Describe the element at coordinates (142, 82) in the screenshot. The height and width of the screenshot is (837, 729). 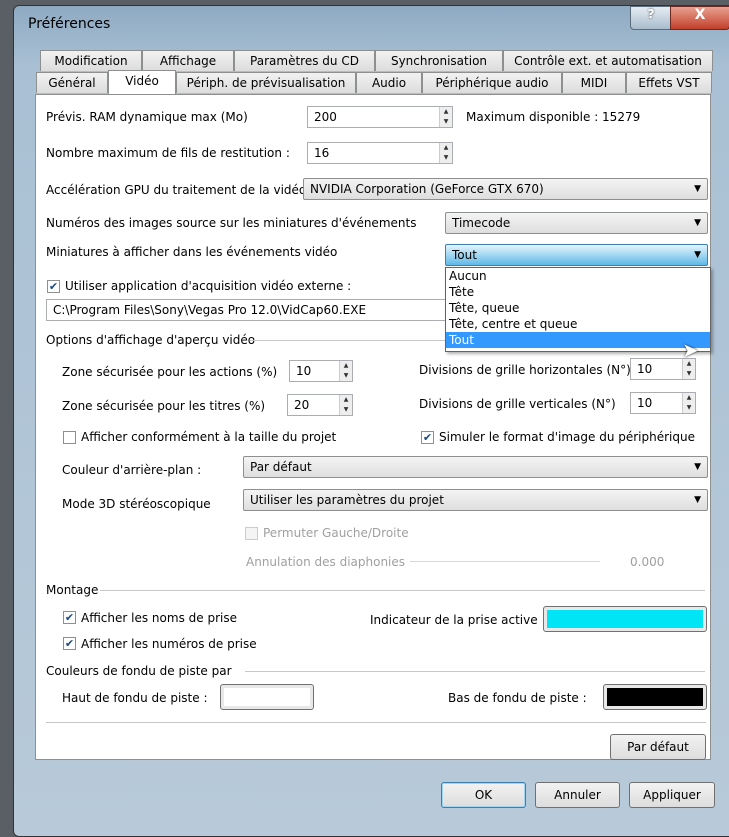
I see `tab-video: Vidéo` at that location.